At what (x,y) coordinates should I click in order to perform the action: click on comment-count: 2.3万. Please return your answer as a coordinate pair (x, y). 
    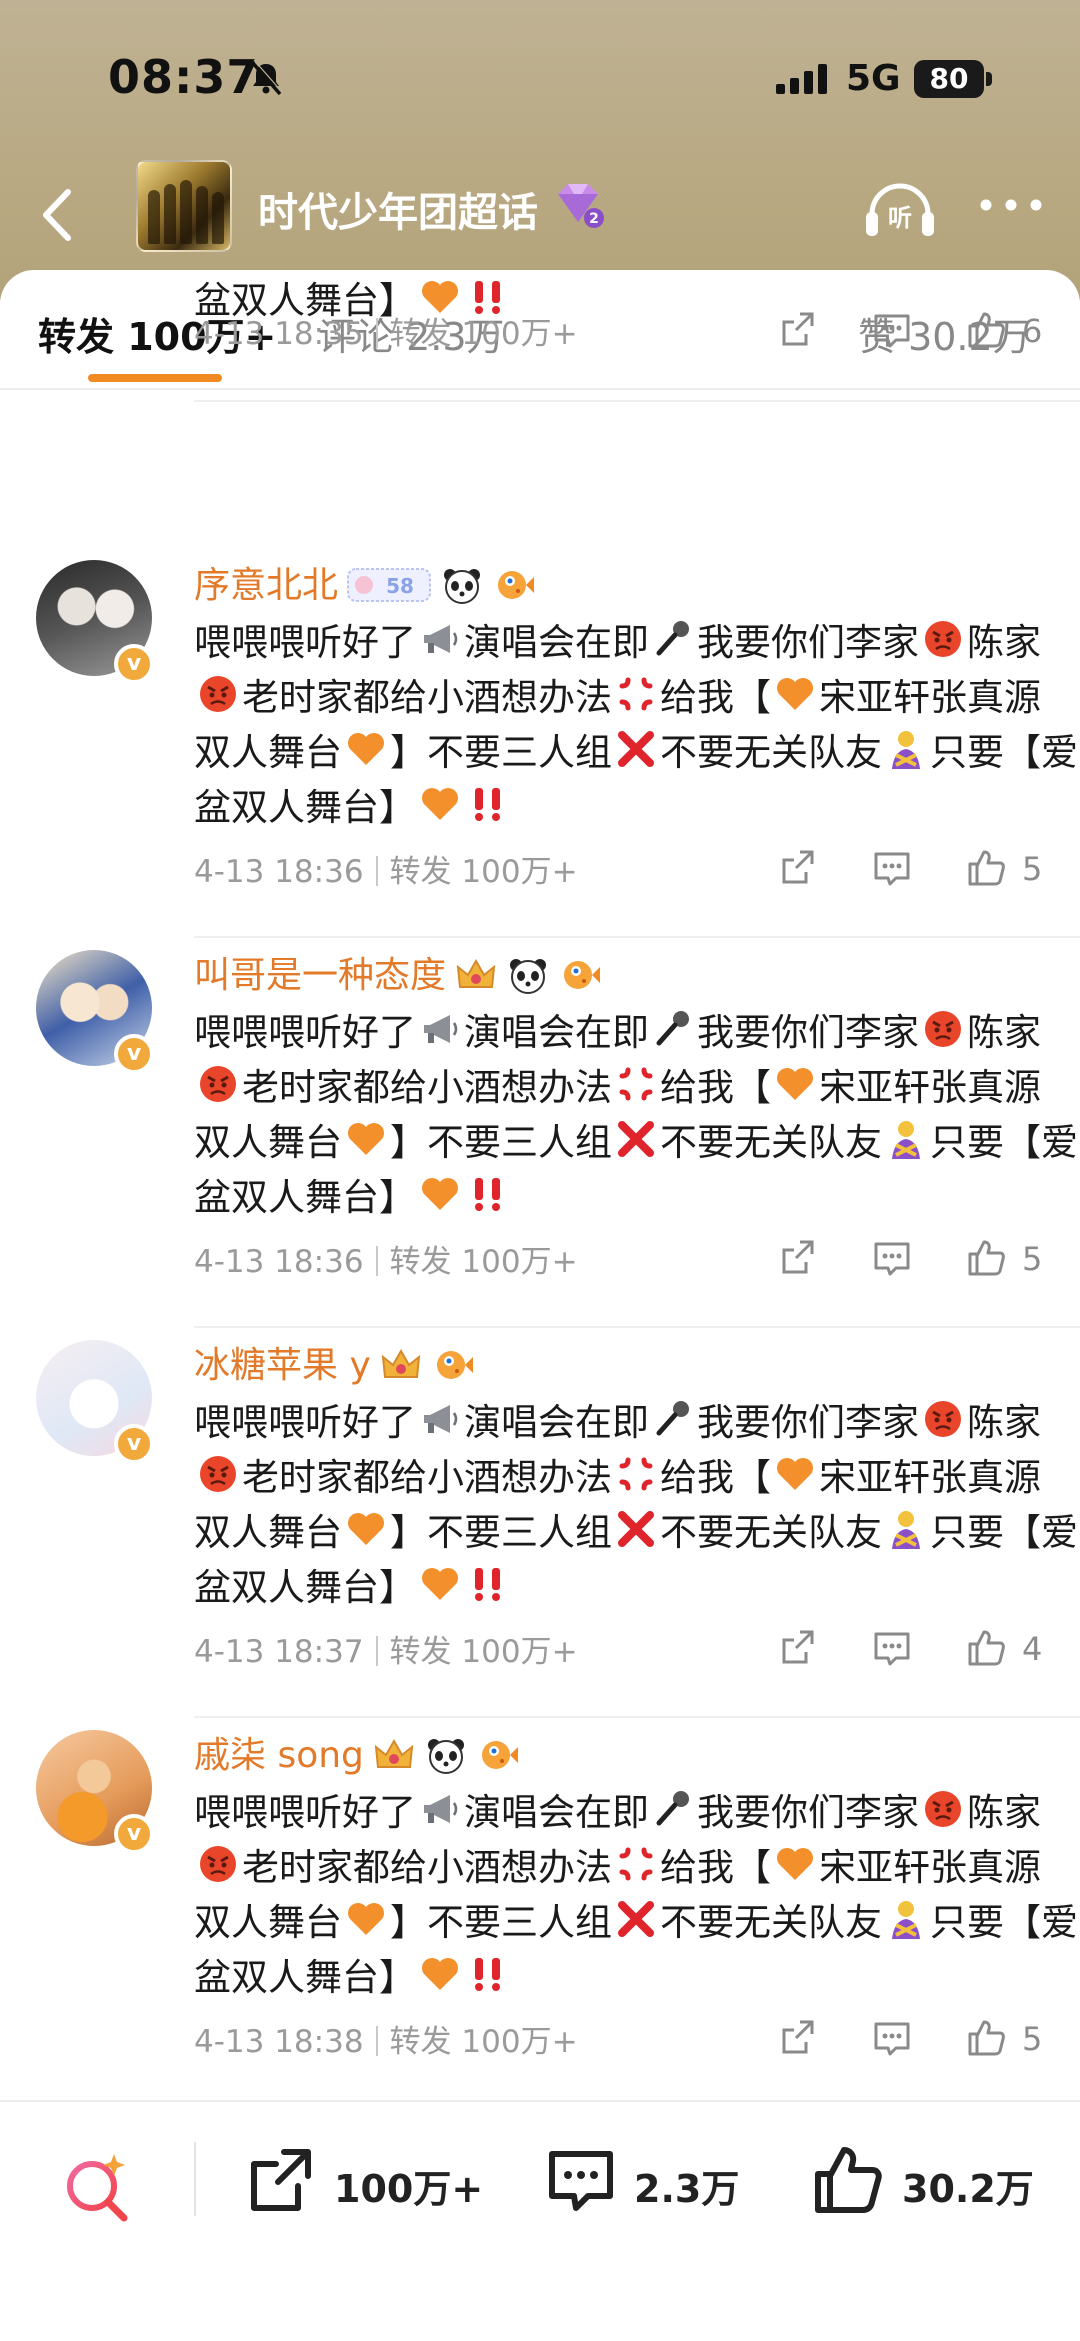
    Looking at the image, I should click on (686, 2185).